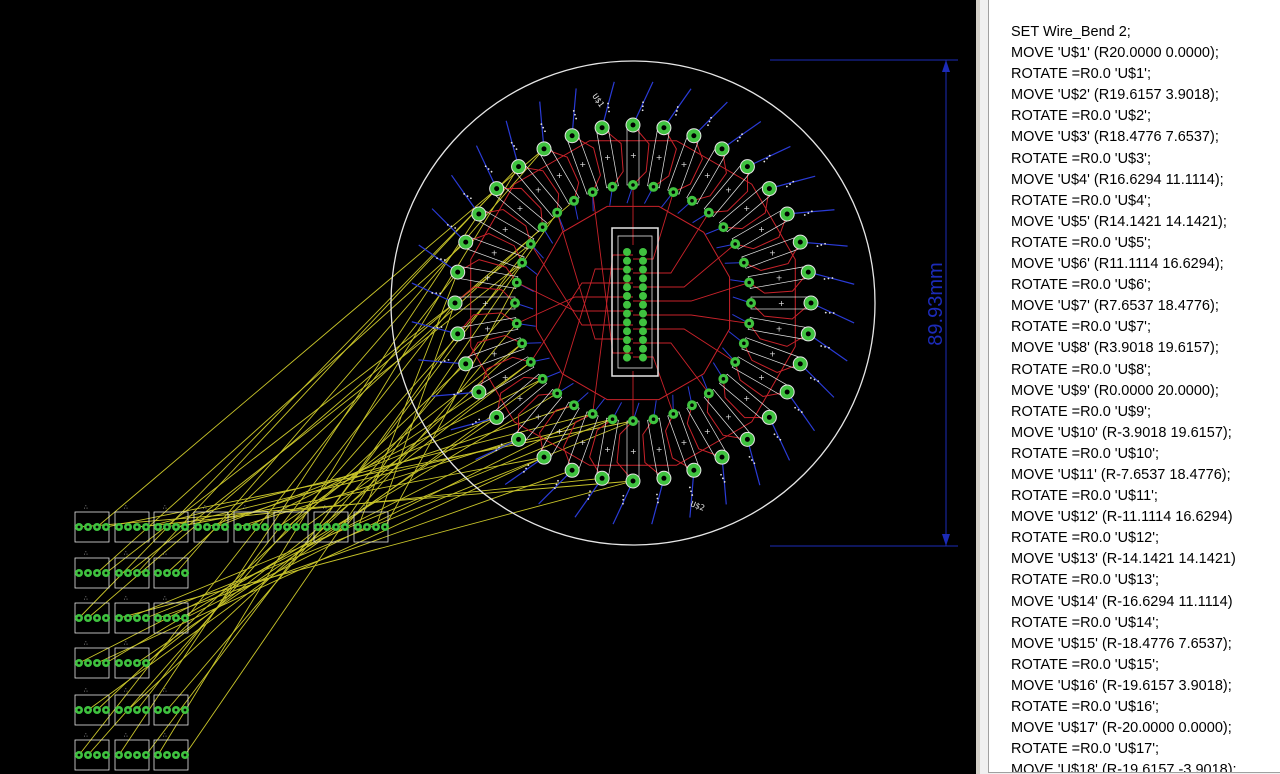 The image size is (1280, 774). What do you see at coordinates (1085, 707) in the screenshot?
I see `script-line: ROTATE =R0.0 'U$16';` at bounding box center [1085, 707].